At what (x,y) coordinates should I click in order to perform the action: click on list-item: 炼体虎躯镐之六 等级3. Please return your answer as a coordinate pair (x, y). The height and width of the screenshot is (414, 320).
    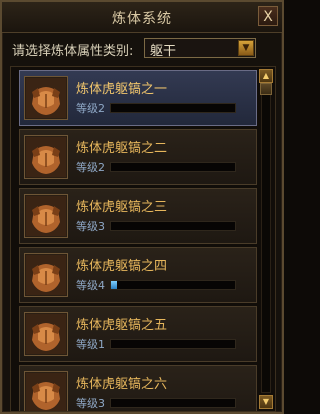
    Looking at the image, I should click on (138, 388).